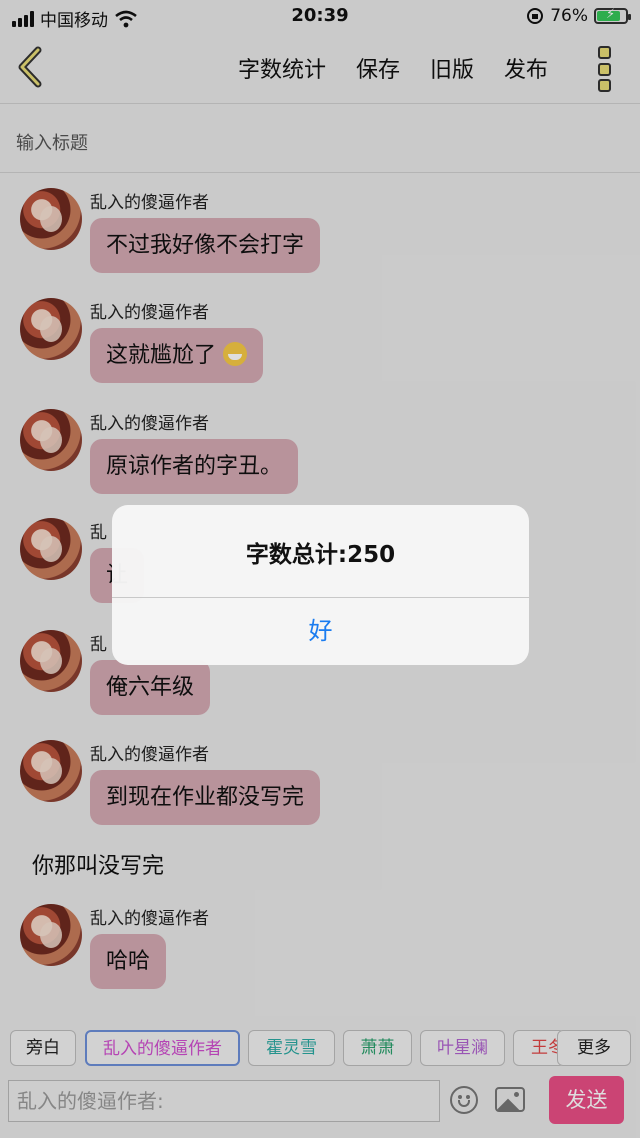 This screenshot has height=1138, width=640. I want to click on word-count-alert: 字数总计:250 好, so click(320, 585).